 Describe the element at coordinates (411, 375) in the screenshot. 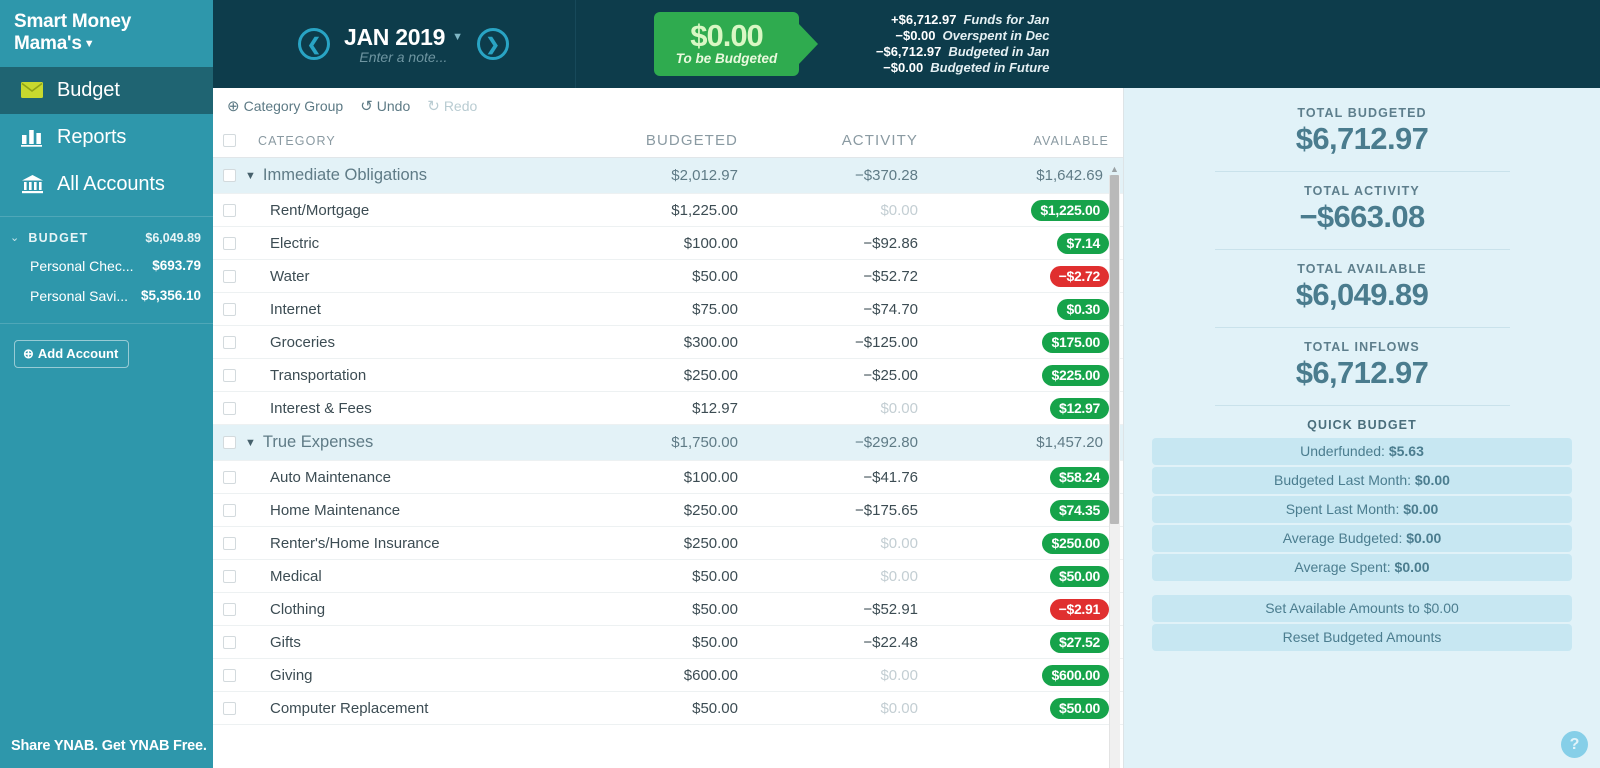

I see `category-name-cell: Transportation` at that location.